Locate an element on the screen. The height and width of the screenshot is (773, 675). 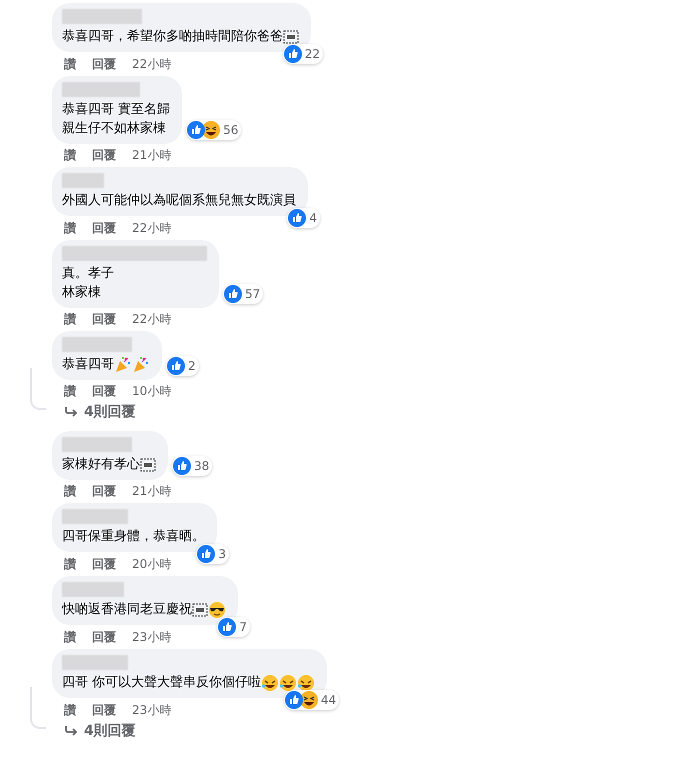
reaction-badge: 56 is located at coordinates (214, 130).